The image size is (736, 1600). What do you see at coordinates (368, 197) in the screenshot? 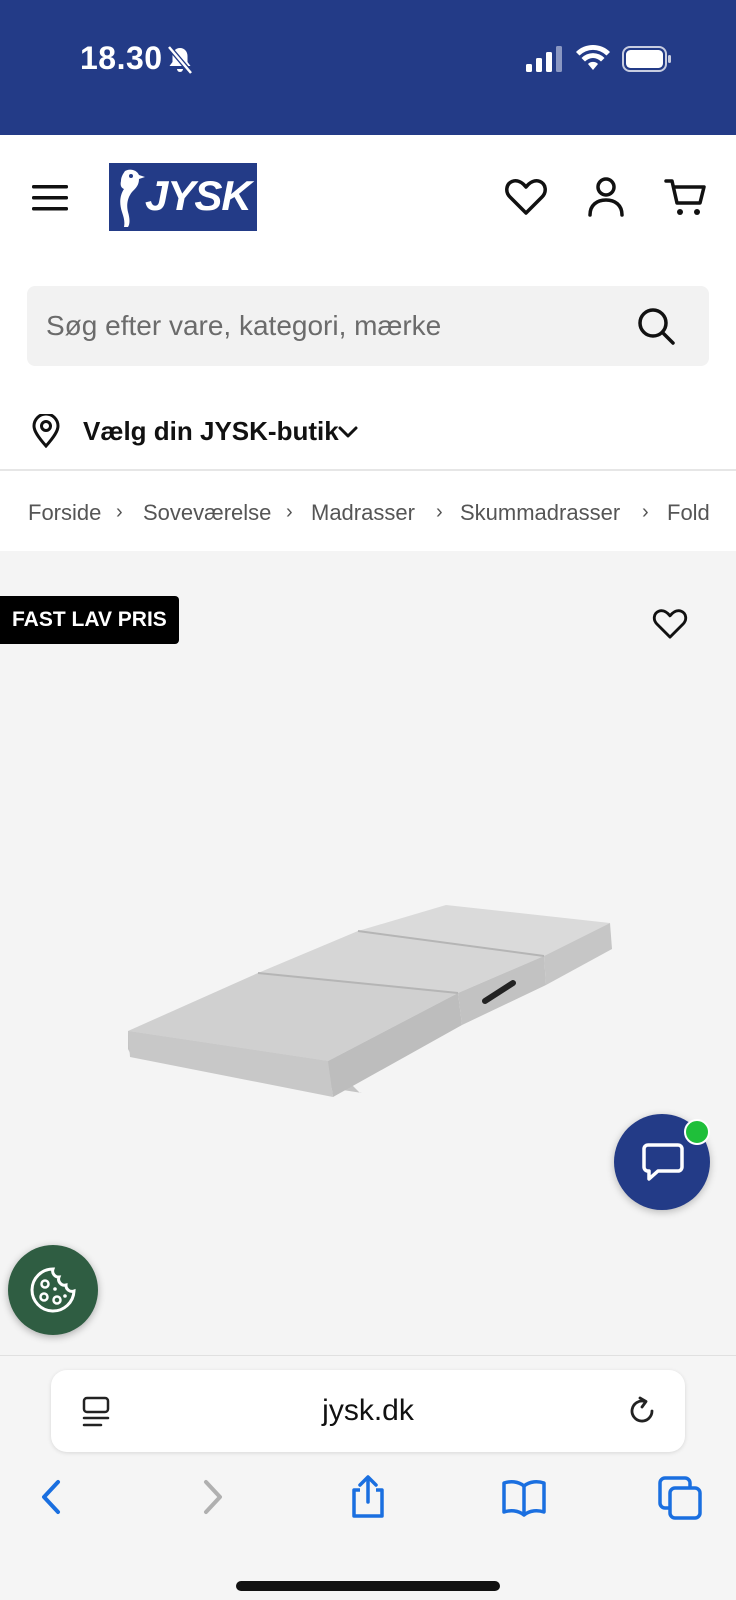
I see `site-header: JYSK` at bounding box center [368, 197].